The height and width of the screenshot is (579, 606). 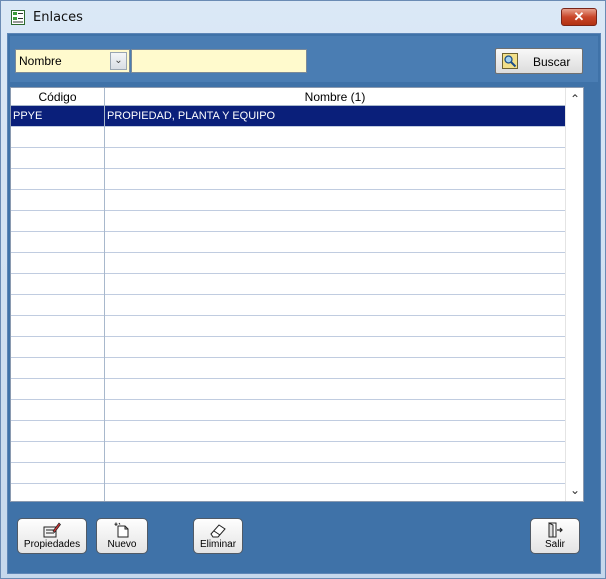 I want to click on nuevo-label: Nuevo, so click(x=122, y=544).